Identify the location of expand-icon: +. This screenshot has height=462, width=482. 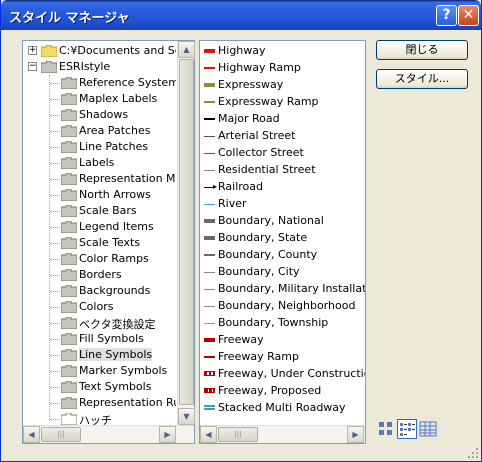
(32, 50).